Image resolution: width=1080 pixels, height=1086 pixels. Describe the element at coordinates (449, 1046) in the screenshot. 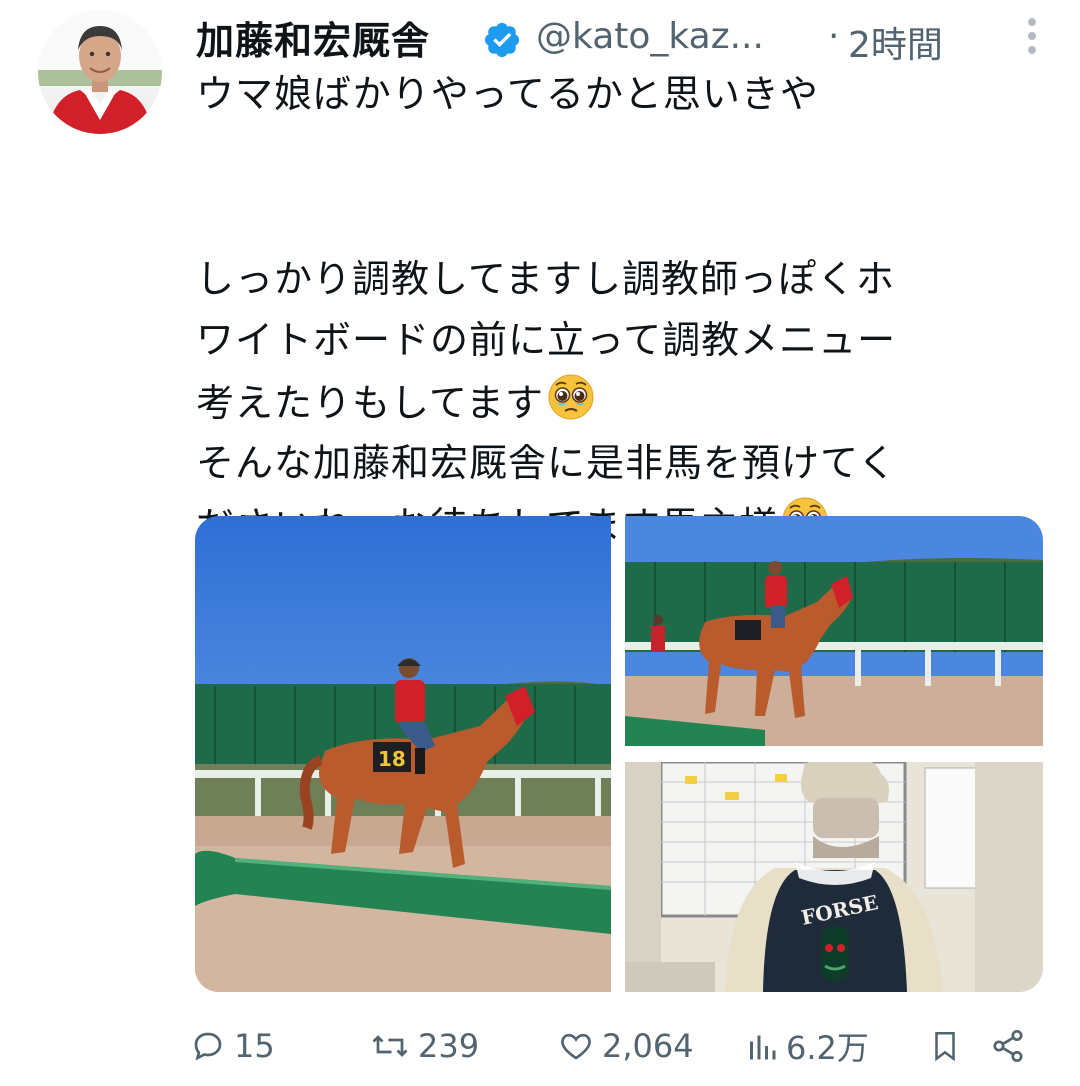

I see `retweet-count: 239` at that location.